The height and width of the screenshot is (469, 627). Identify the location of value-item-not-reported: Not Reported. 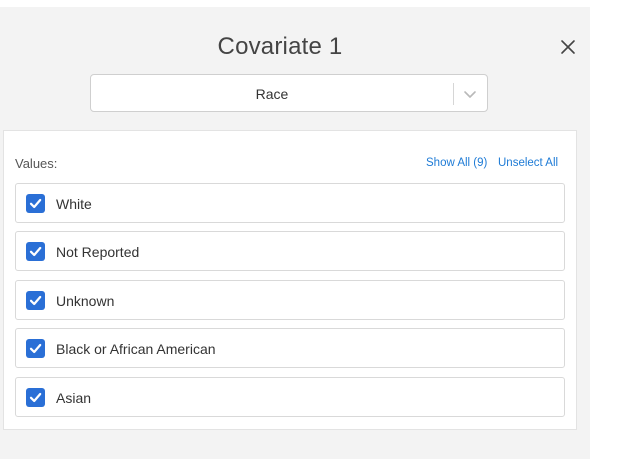
(290, 251).